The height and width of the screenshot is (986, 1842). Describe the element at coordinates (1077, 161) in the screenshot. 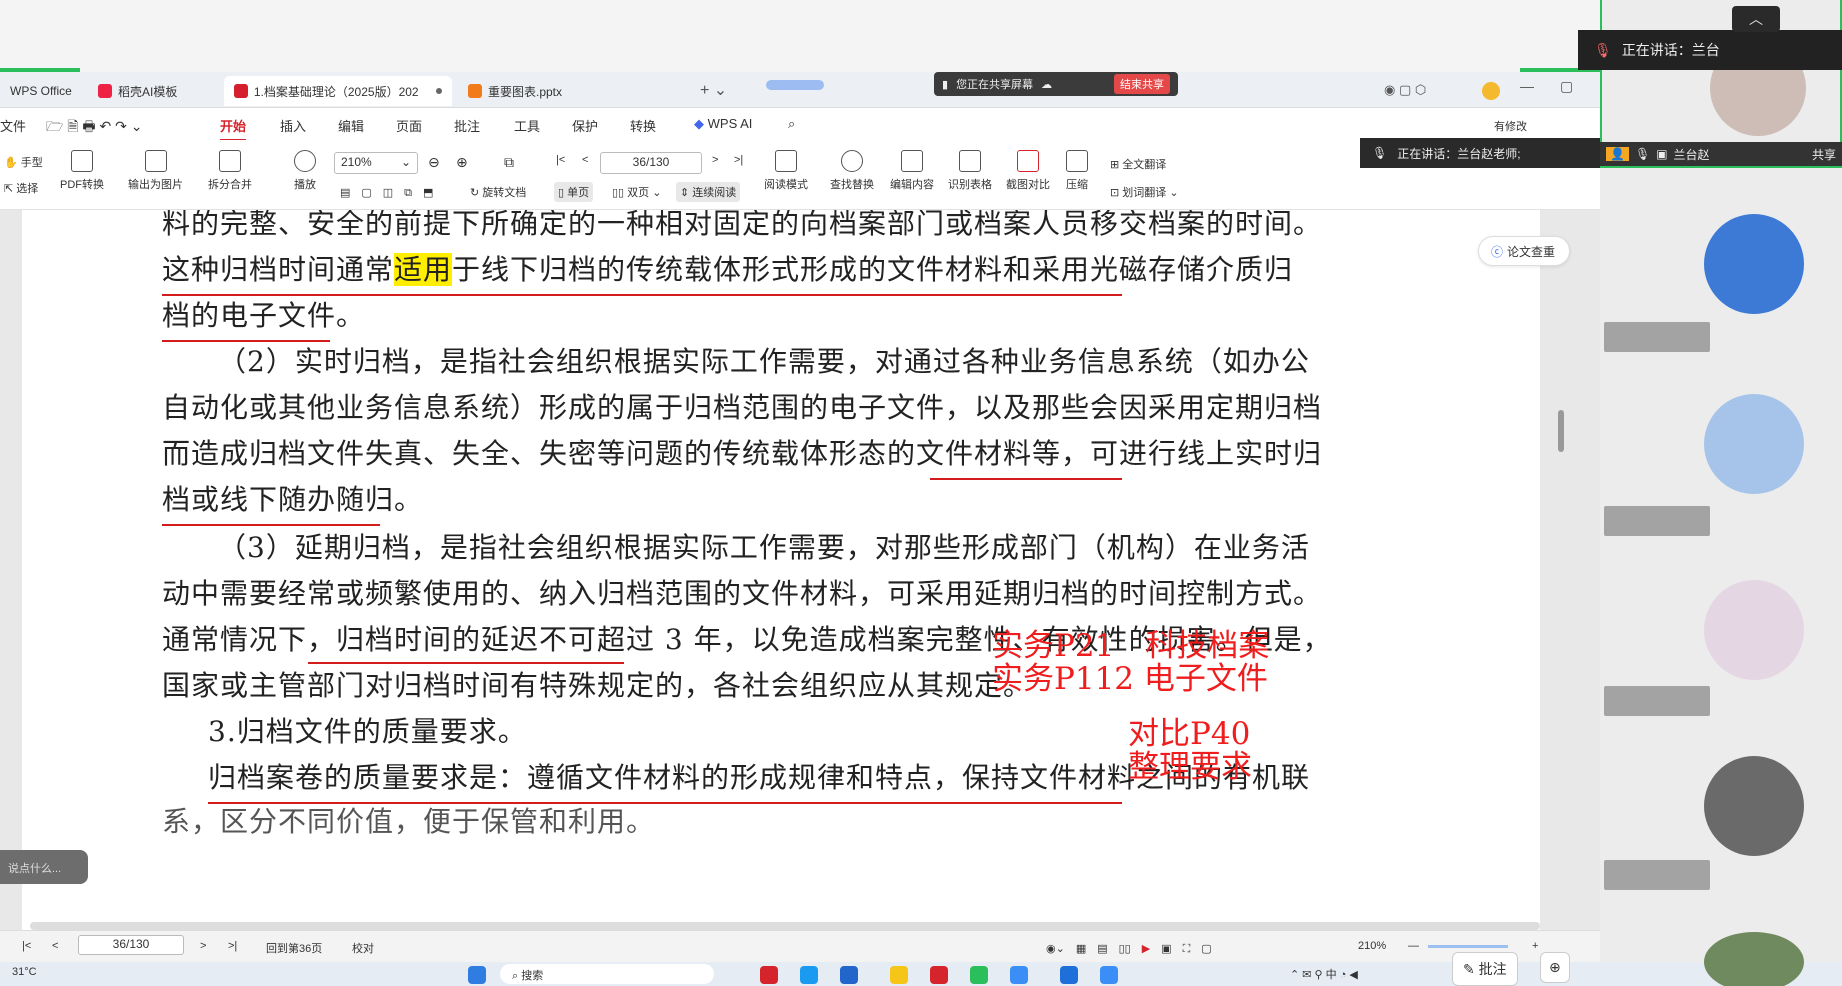

I see `compress-icon` at that location.